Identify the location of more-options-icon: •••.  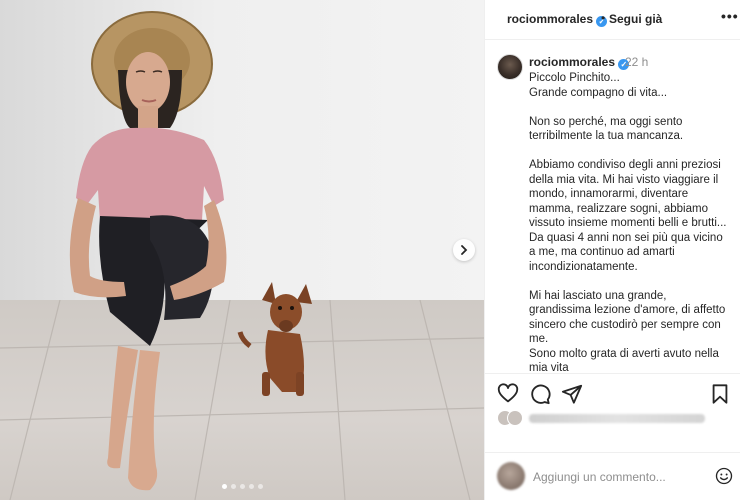
(730, 16).